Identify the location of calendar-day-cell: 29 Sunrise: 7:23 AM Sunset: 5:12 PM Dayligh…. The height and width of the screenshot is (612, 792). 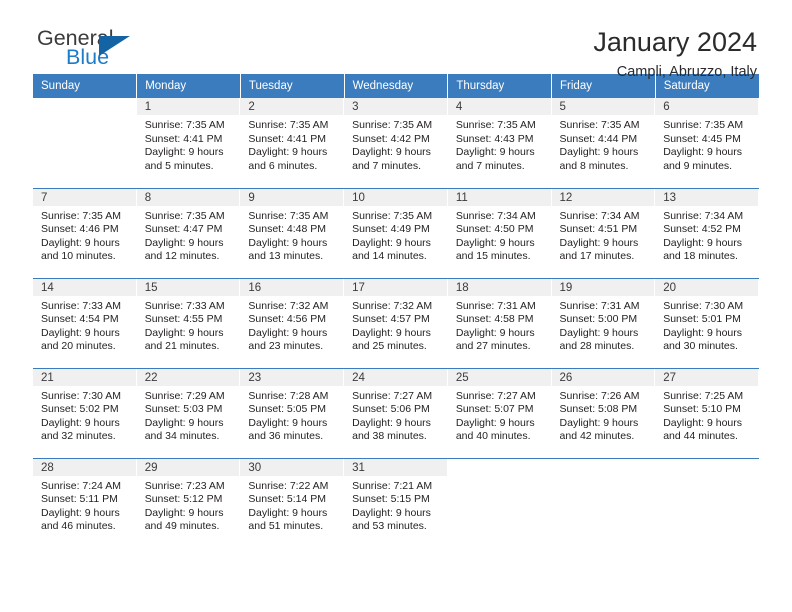
(188, 503).